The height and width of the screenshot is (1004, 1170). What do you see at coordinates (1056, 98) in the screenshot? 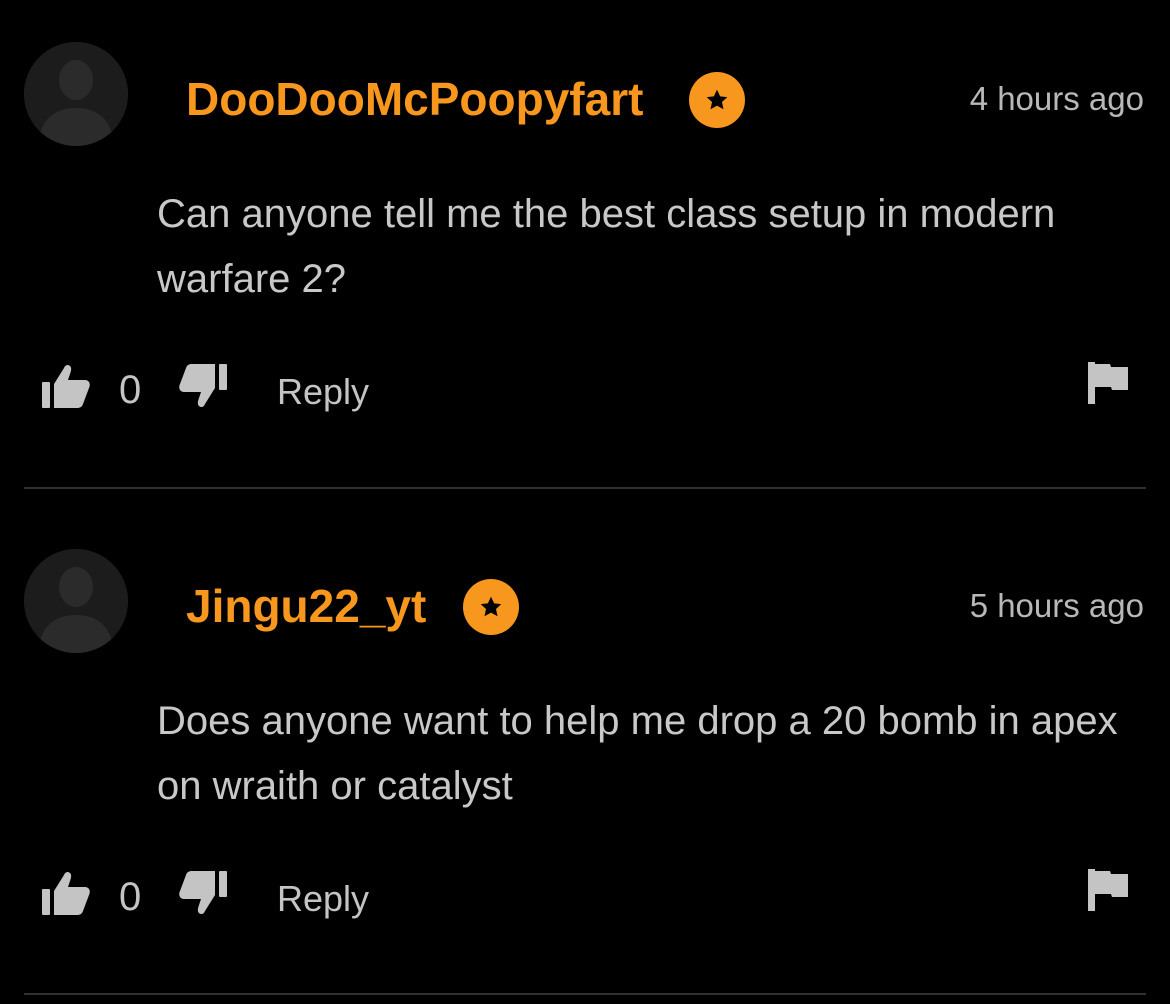
I see `comment-timestamp: 4 hours ago` at bounding box center [1056, 98].